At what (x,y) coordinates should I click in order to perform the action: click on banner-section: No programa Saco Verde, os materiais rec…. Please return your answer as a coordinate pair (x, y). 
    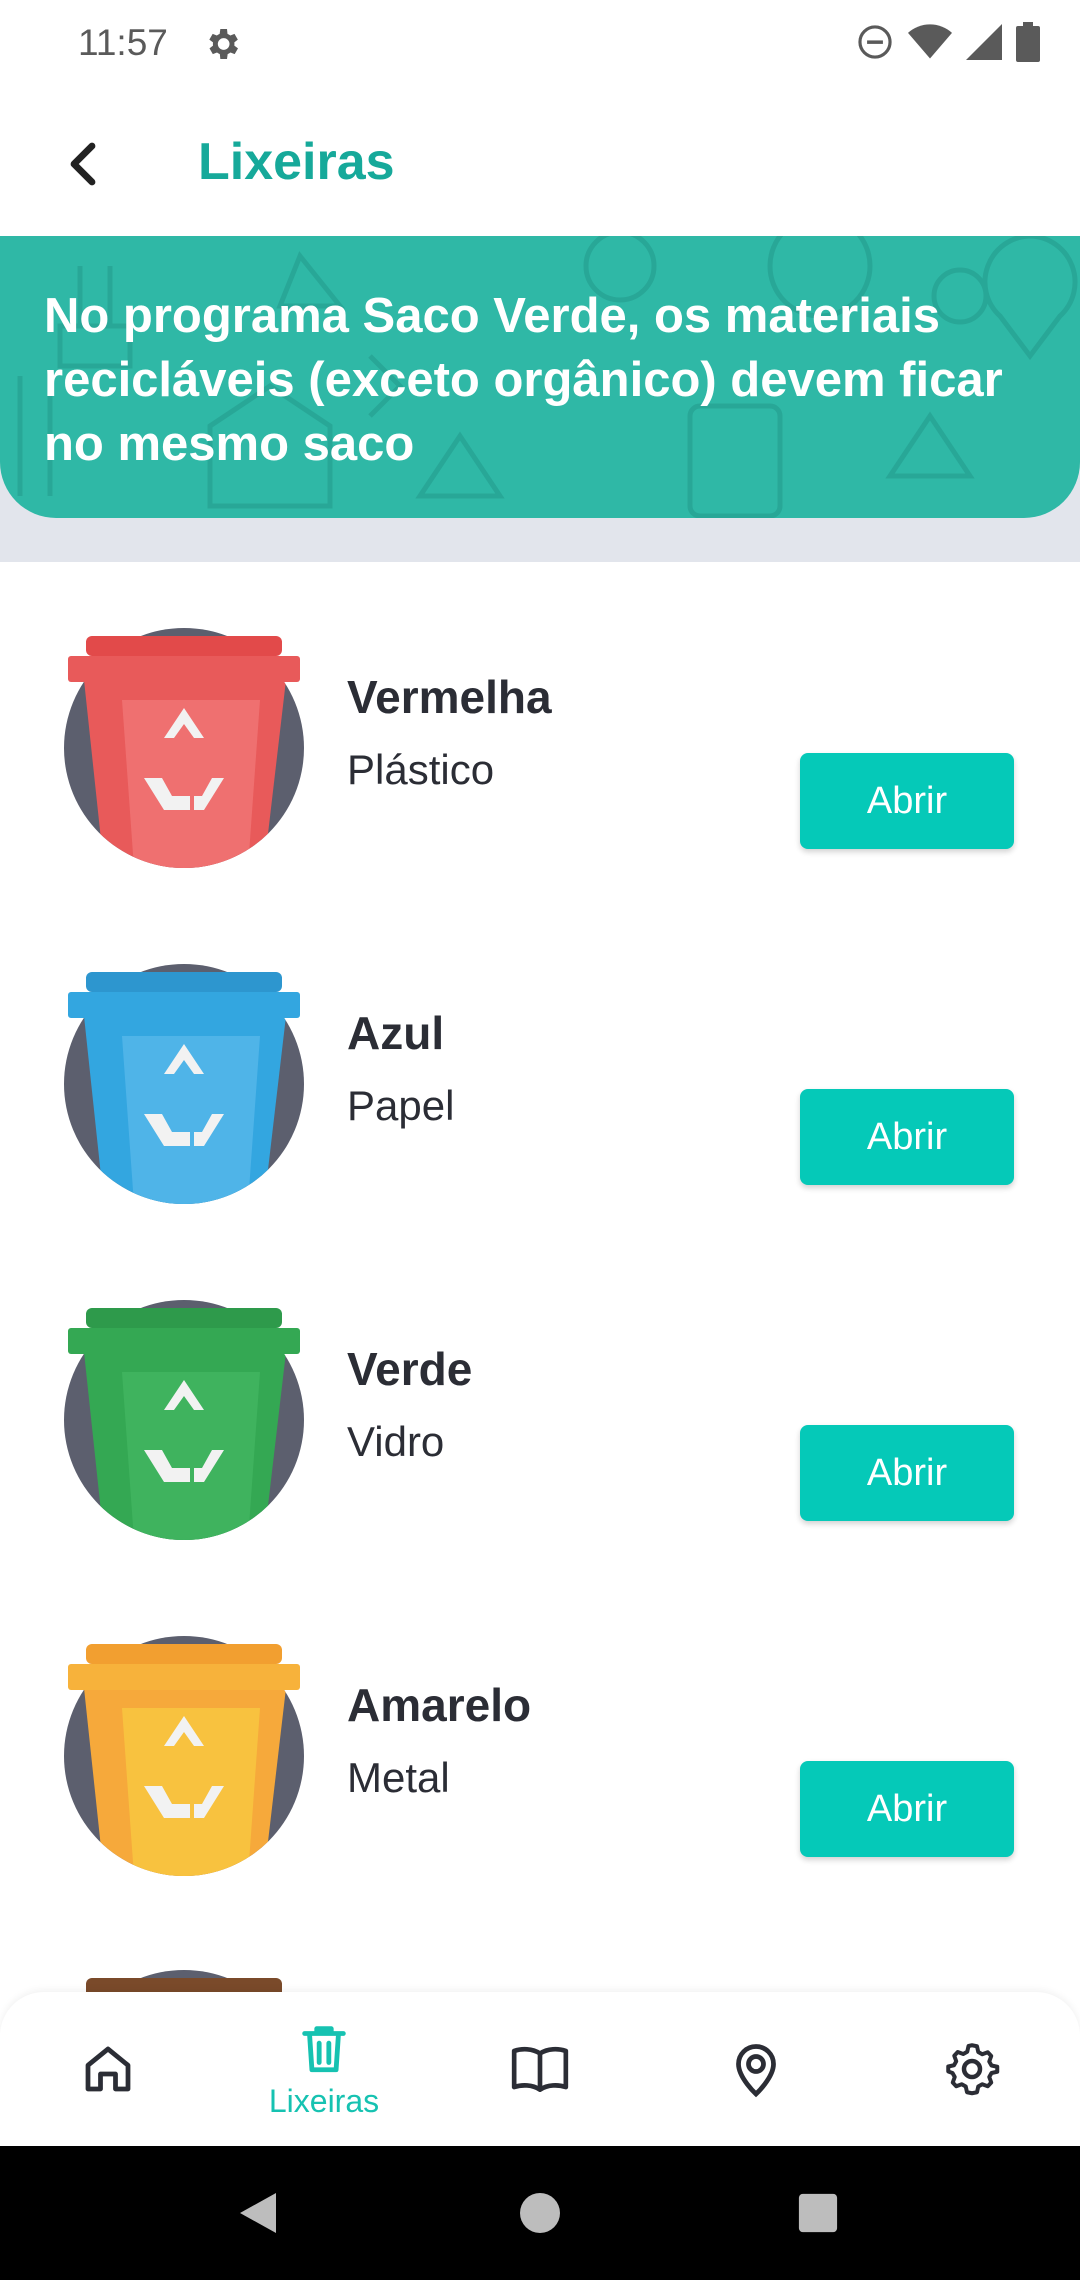
    Looking at the image, I should click on (540, 399).